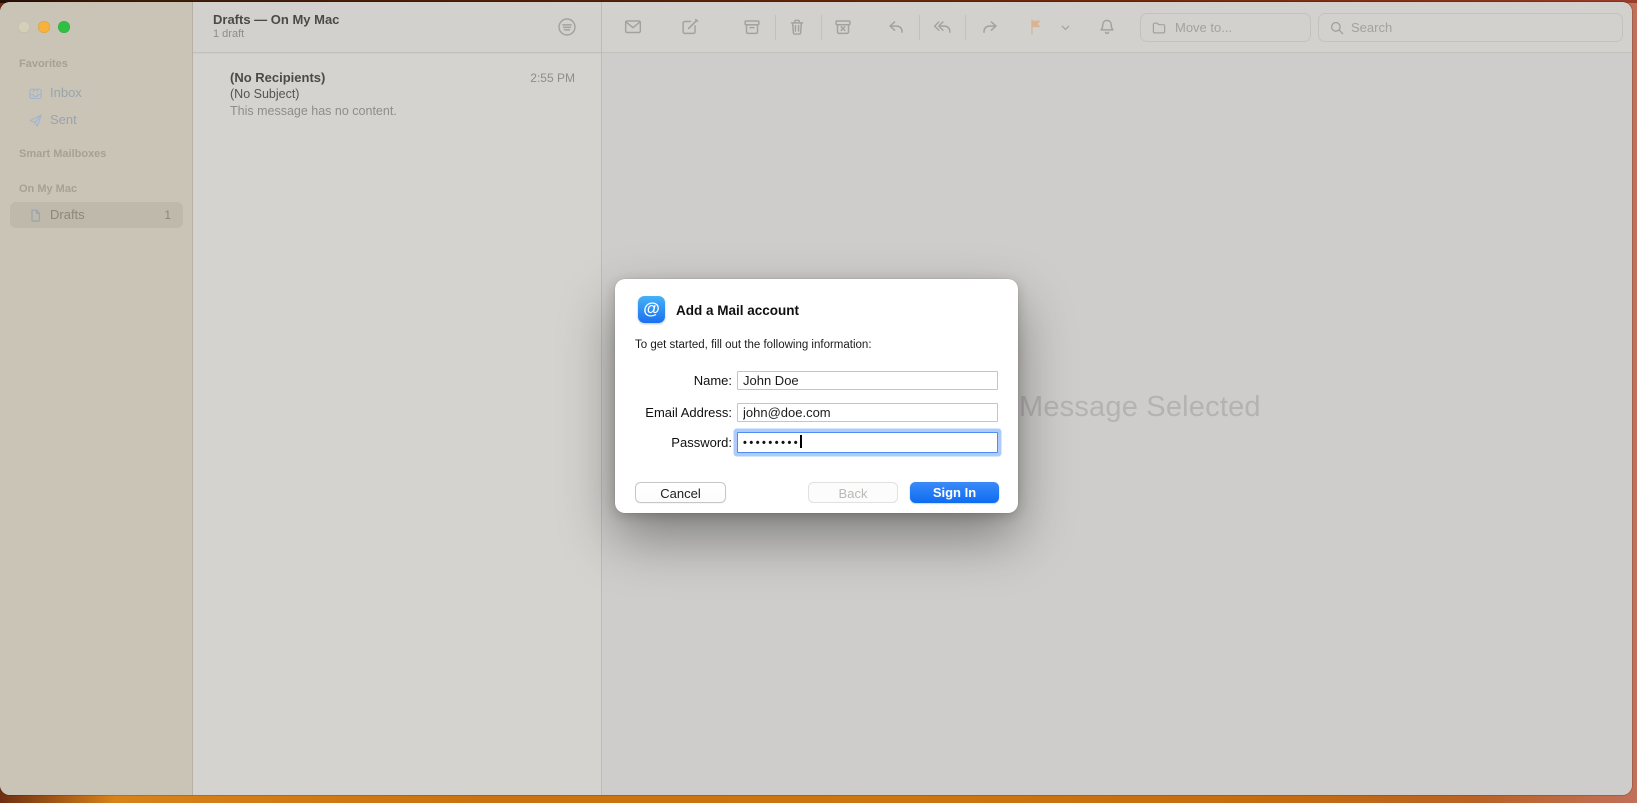 This screenshot has width=1637, height=803. Describe the element at coordinates (712, 380) in the screenshot. I see `name-label: Name:` at that location.